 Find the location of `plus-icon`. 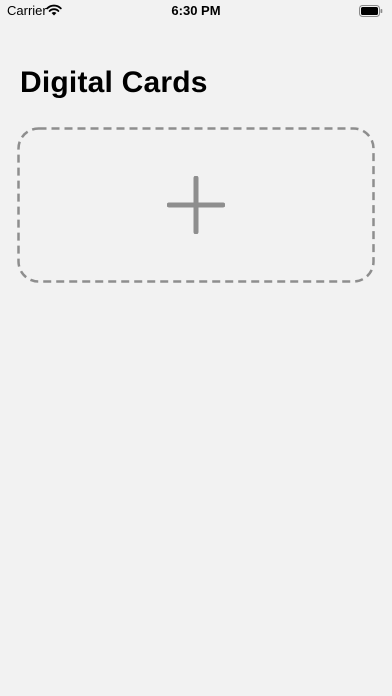

plus-icon is located at coordinates (196, 205).